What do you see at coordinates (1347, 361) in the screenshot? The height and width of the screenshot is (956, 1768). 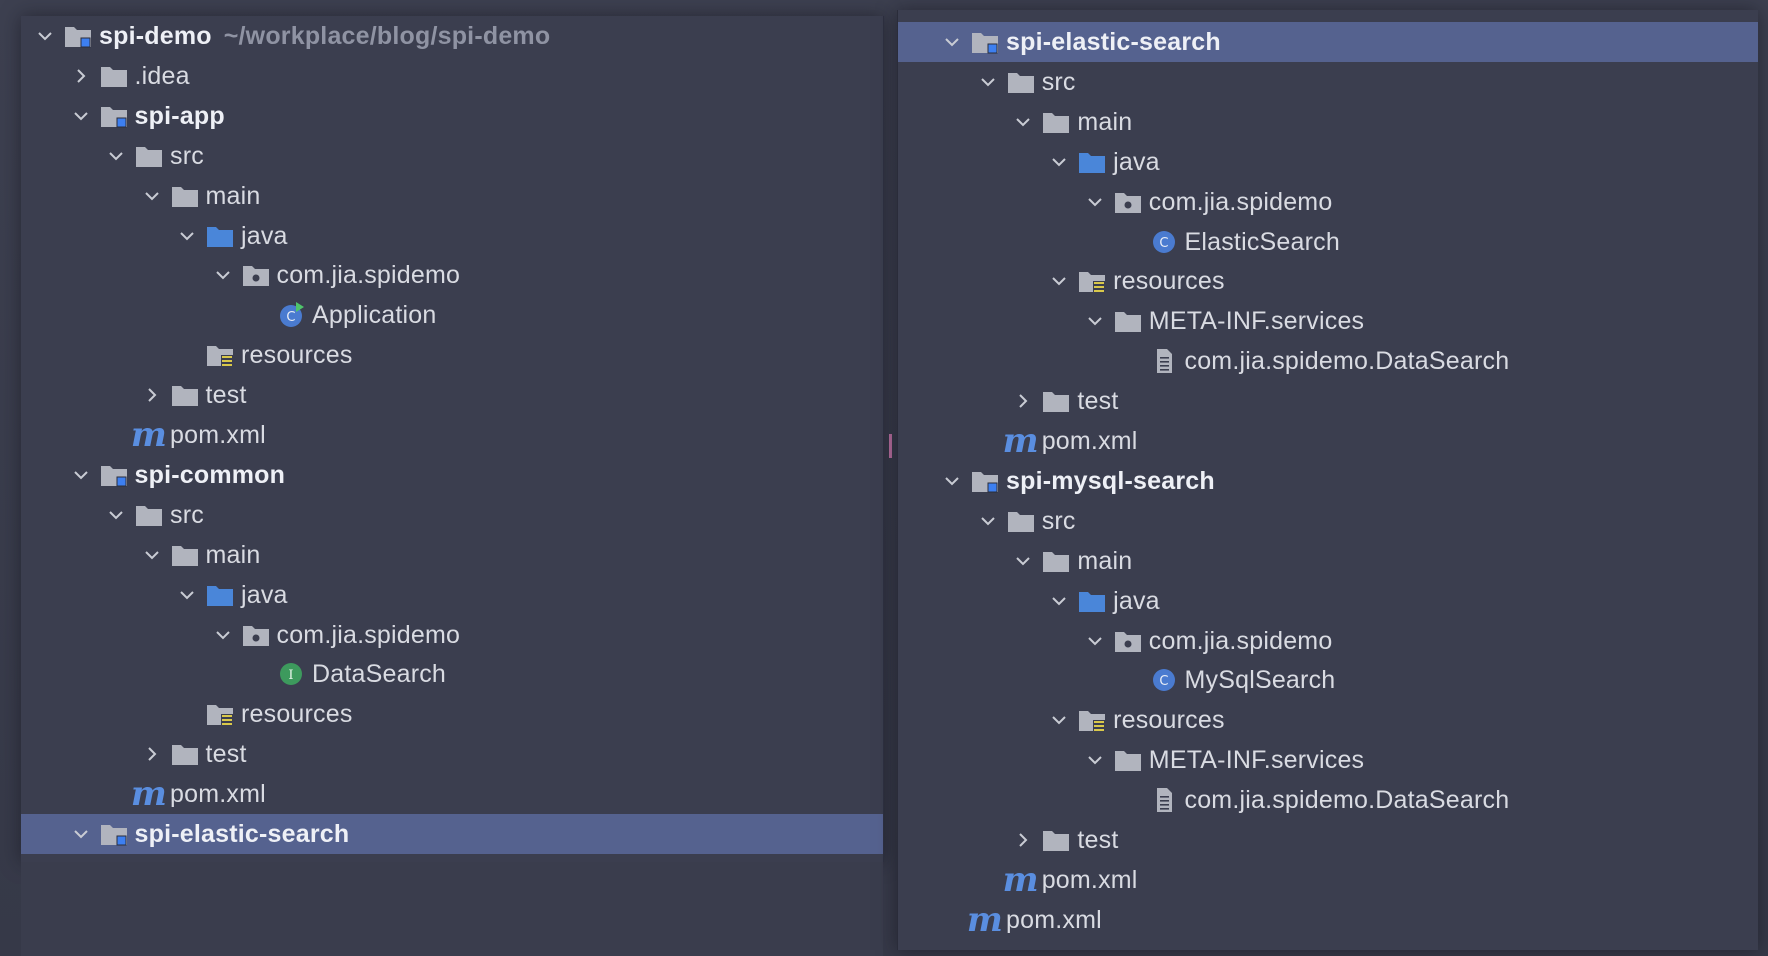 I see `tree-row-label: com.jia.spidemo.DataSearch` at bounding box center [1347, 361].